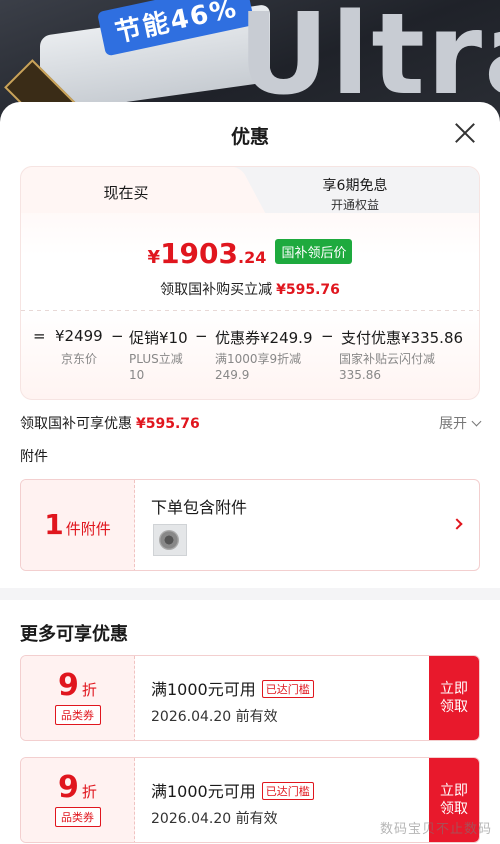 The height and width of the screenshot is (844, 500). I want to click on promo-amount: 促销¥10, so click(158, 338).